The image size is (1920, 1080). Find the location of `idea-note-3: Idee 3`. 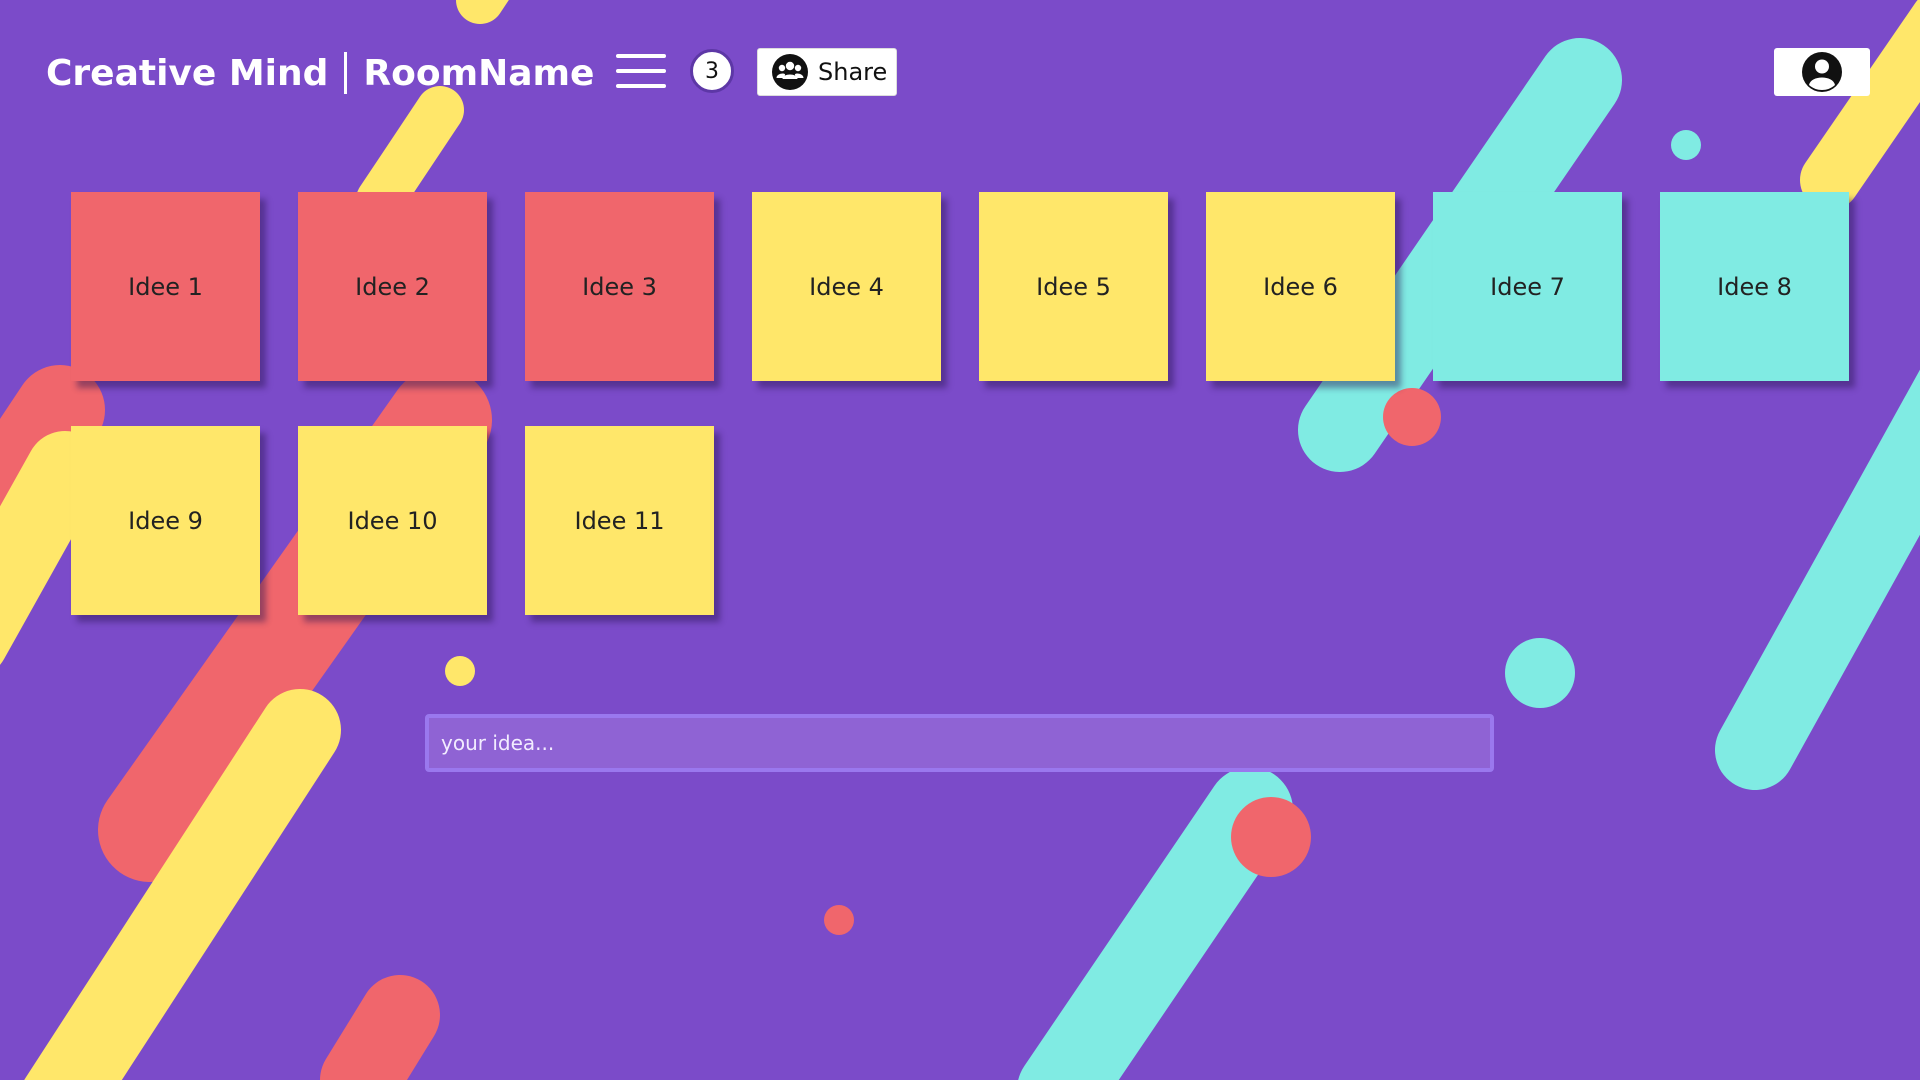

idea-note-3: Idee 3 is located at coordinates (619, 286).